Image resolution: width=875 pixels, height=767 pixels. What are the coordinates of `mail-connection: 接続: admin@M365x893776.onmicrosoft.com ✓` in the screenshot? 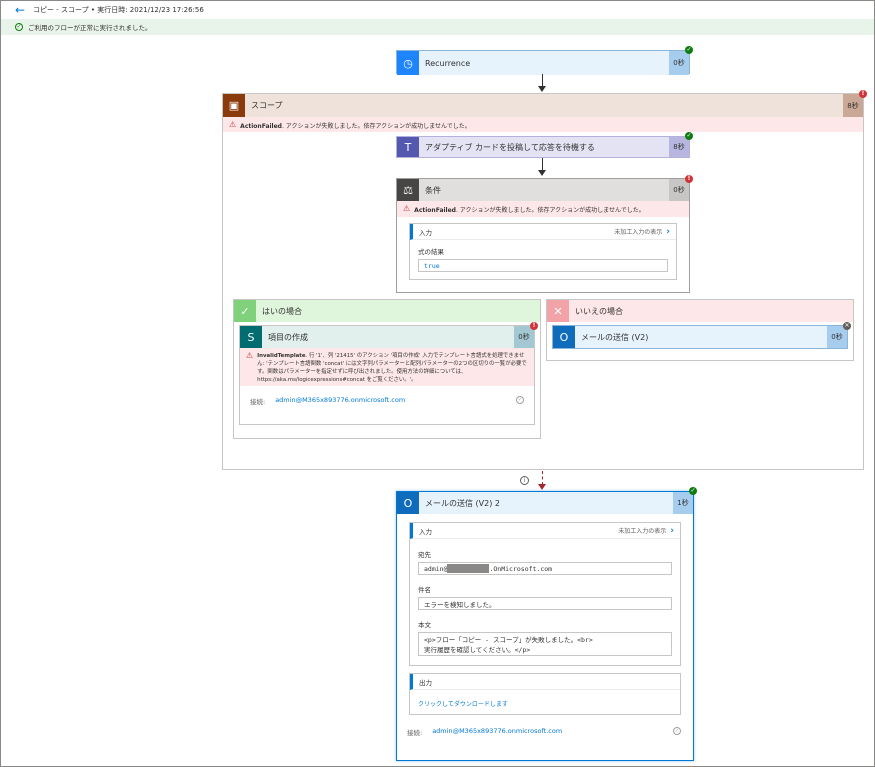 It's located at (544, 732).